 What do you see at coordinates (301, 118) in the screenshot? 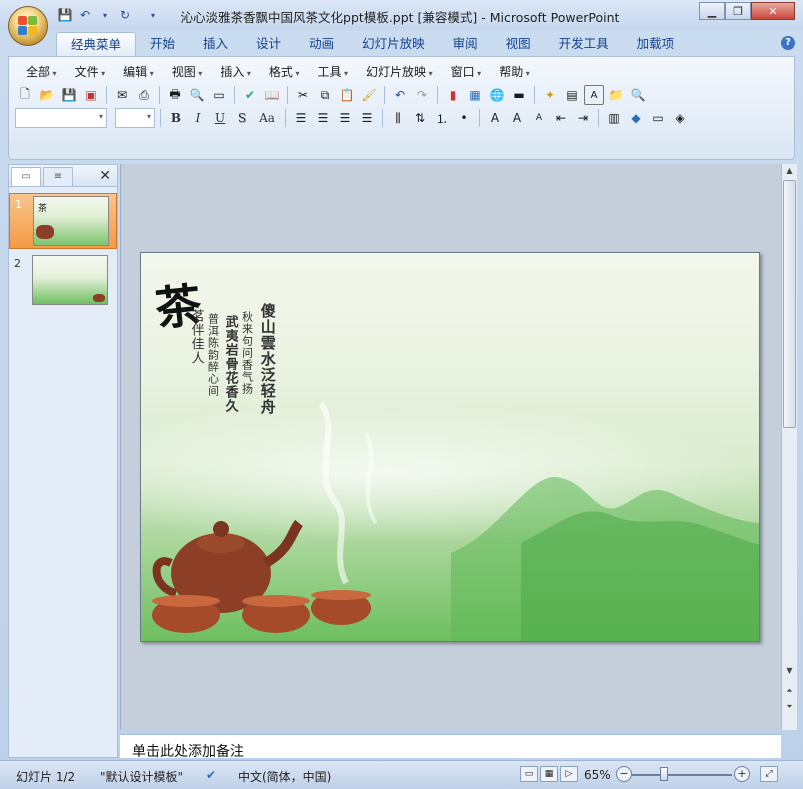
I see `align-left-icon: ☰` at bounding box center [301, 118].